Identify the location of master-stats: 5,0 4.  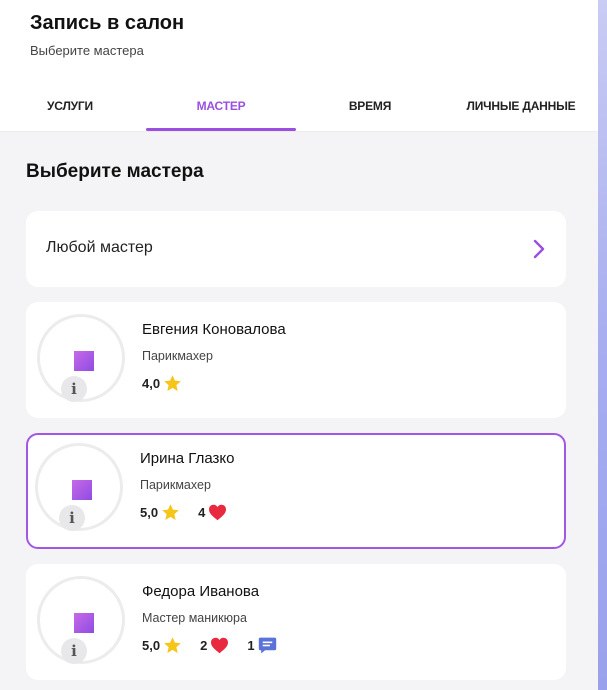
(192, 512).